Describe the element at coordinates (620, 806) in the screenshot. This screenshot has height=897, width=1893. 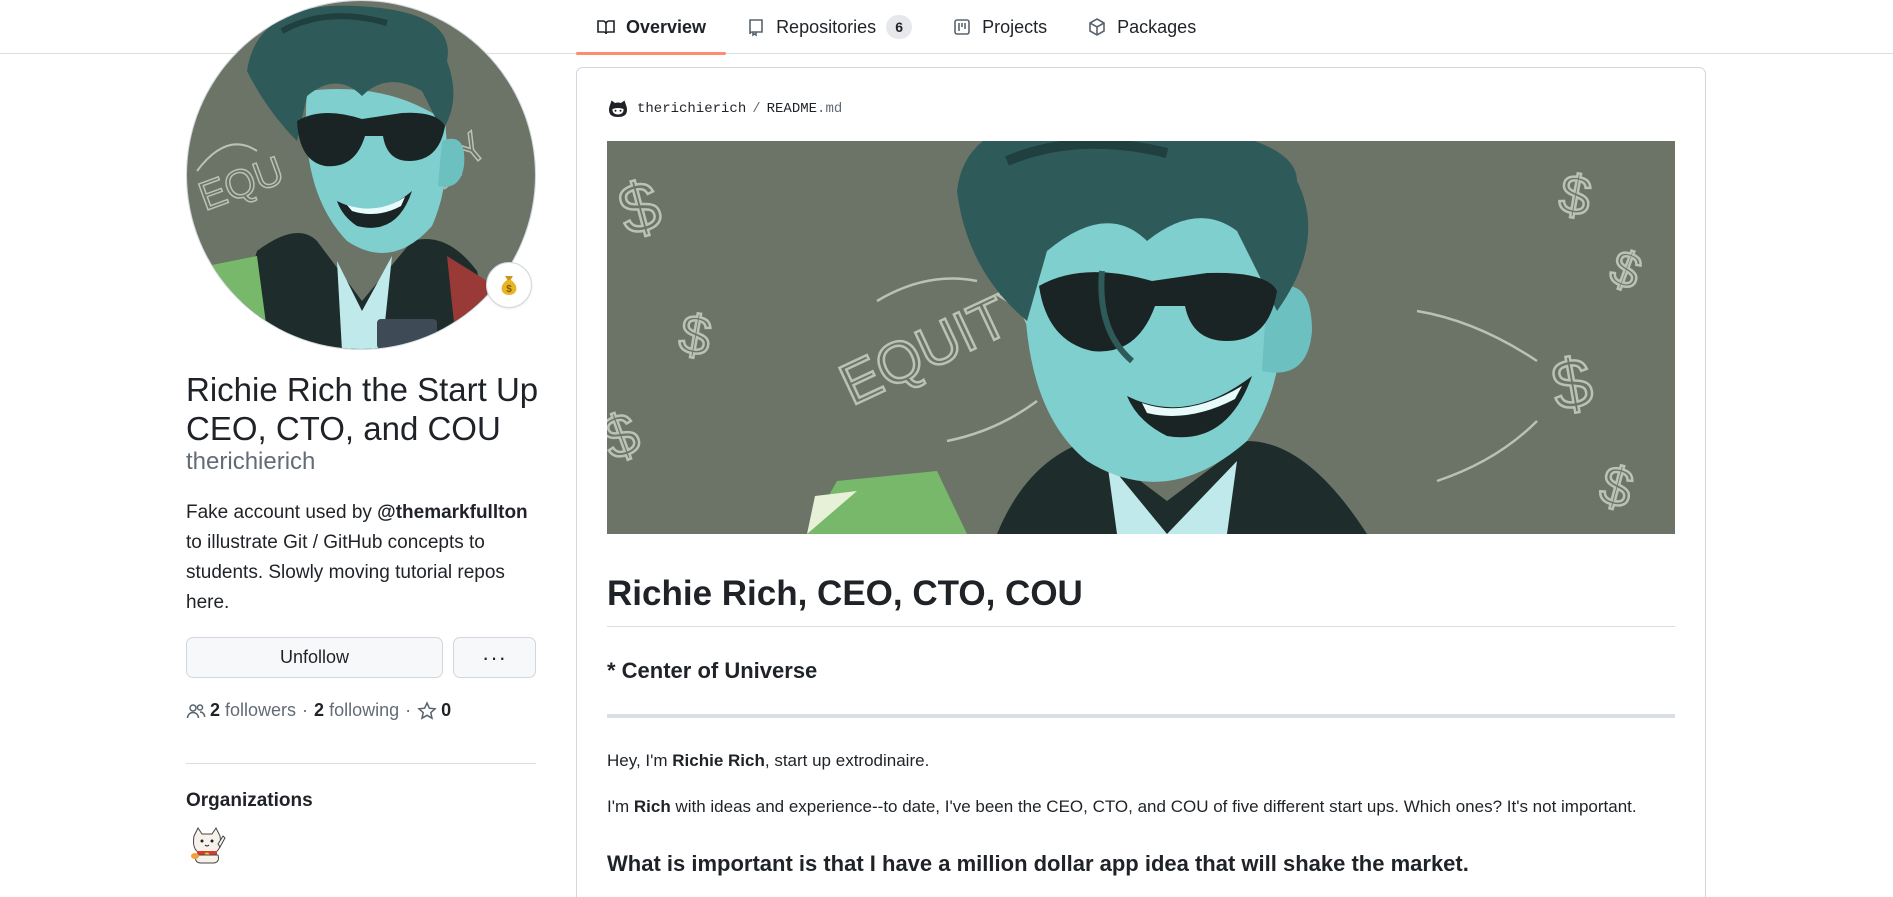
I see `text-run: I'm` at that location.